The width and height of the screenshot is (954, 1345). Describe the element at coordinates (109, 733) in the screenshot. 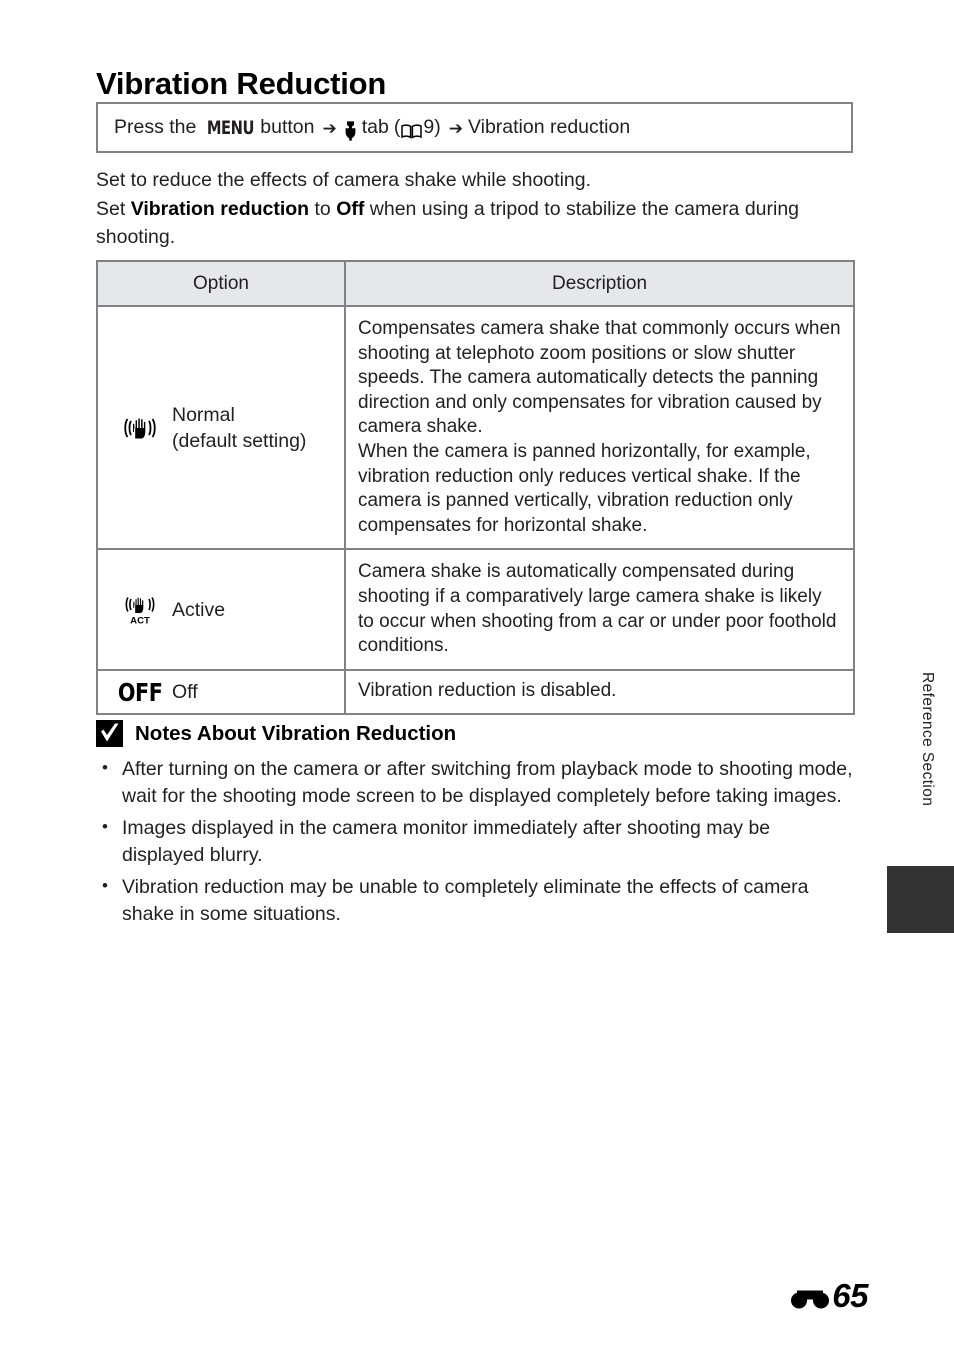

I see `checkmark-icon` at that location.